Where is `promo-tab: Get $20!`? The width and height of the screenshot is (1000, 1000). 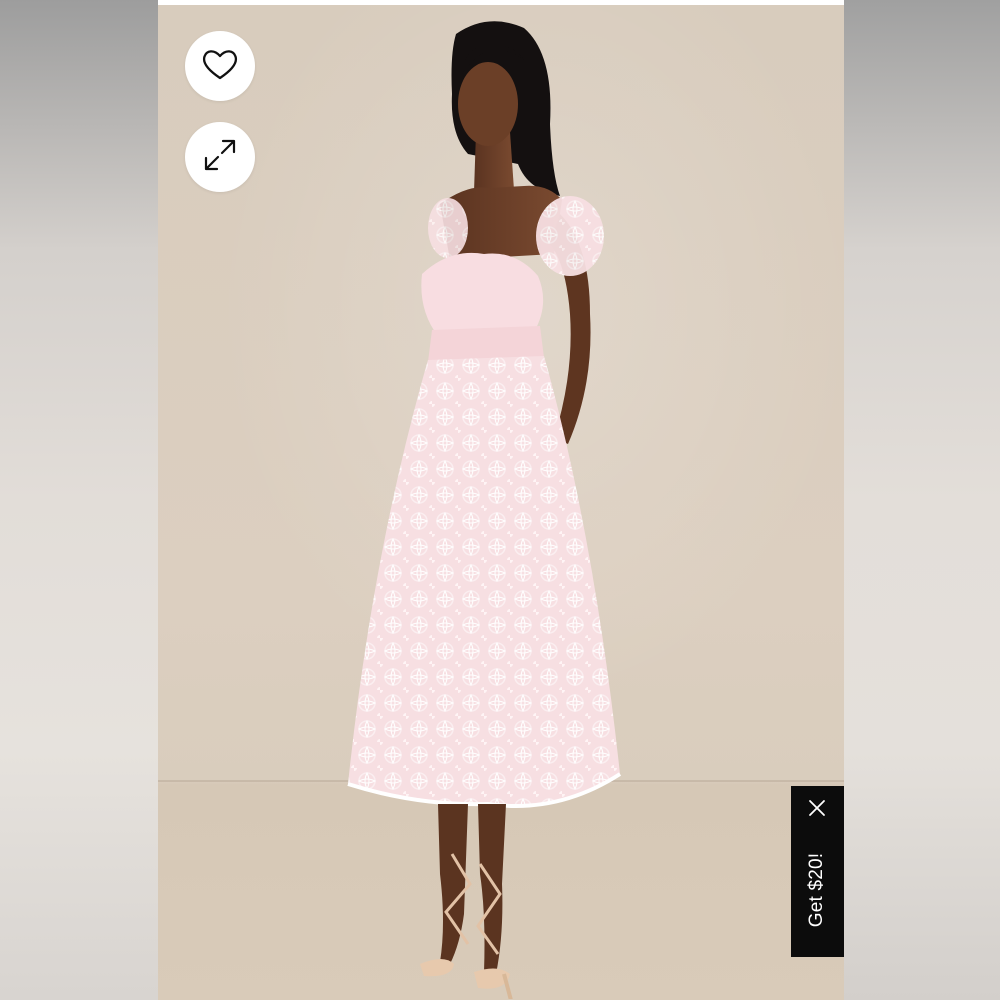 promo-tab: Get $20! is located at coordinates (817, 871).